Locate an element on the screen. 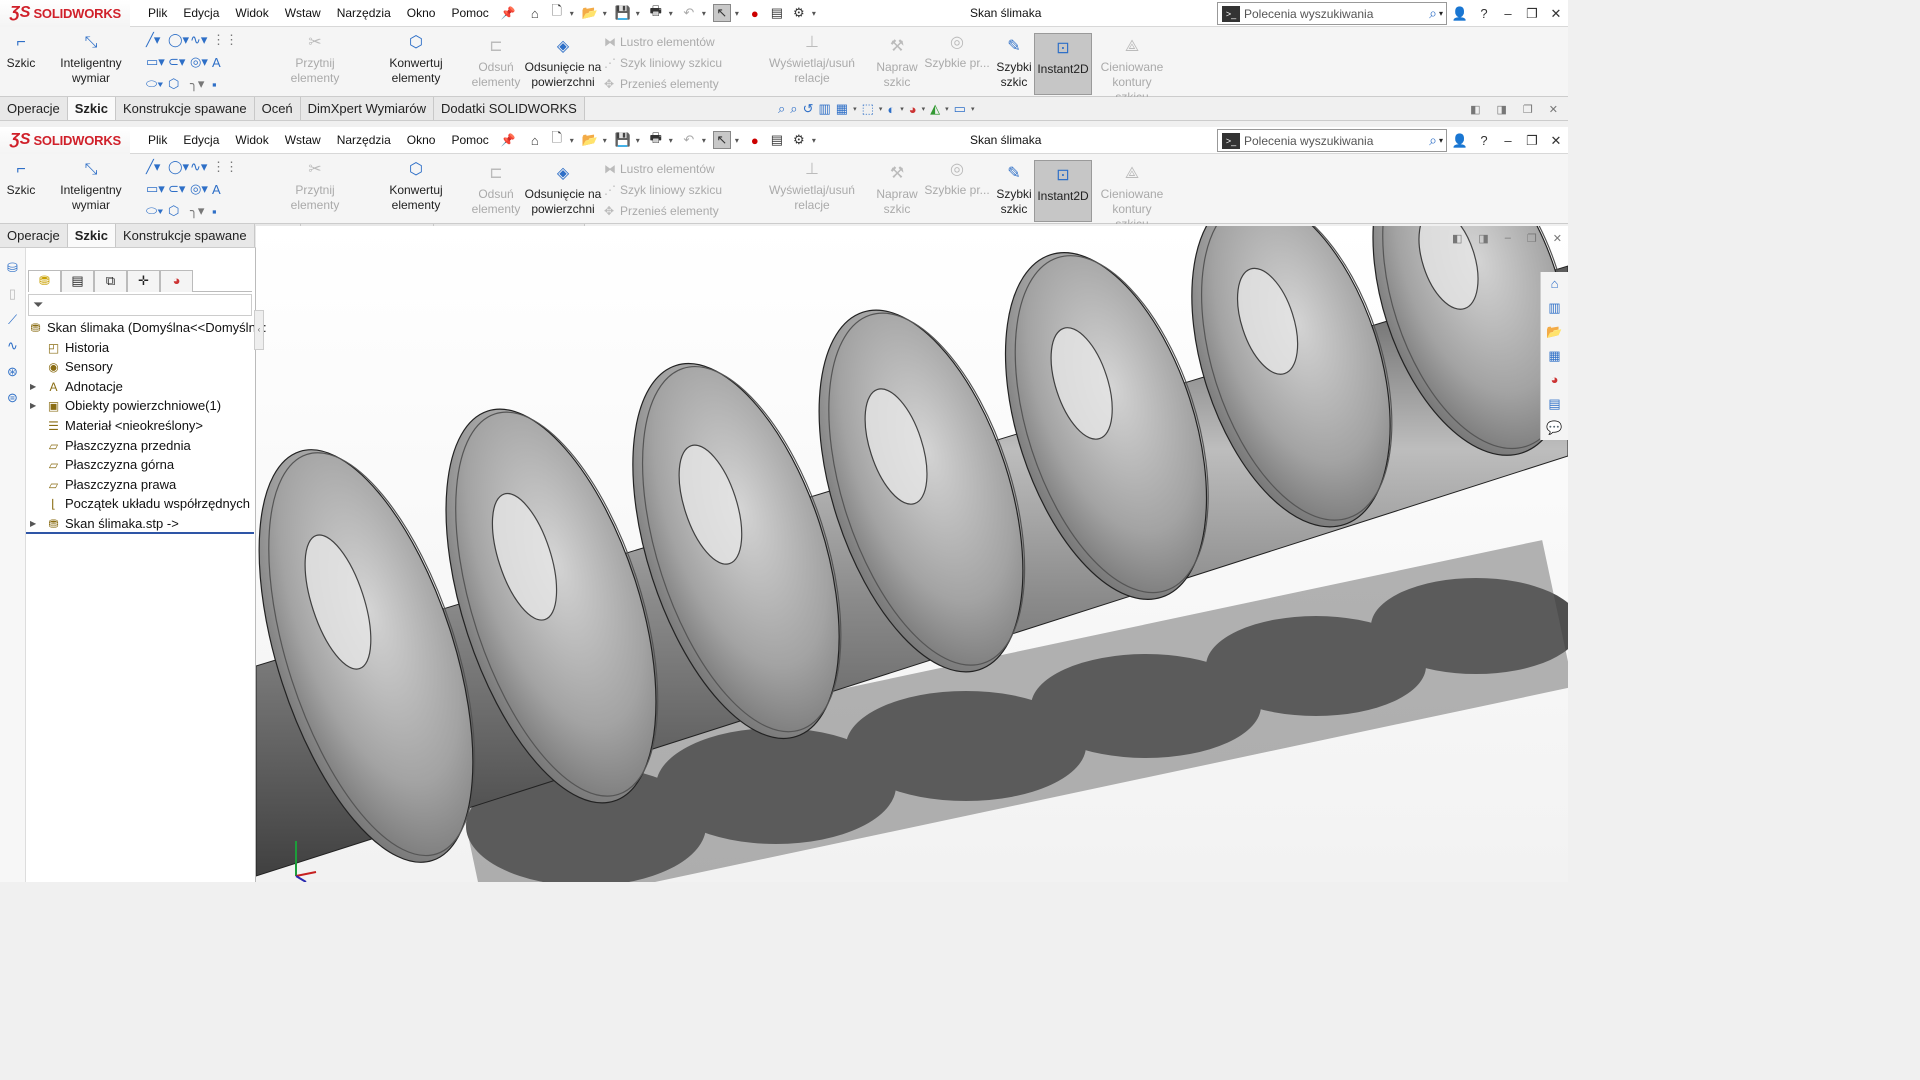  rebuild-icon: ● is located at coordinates (755, 13).